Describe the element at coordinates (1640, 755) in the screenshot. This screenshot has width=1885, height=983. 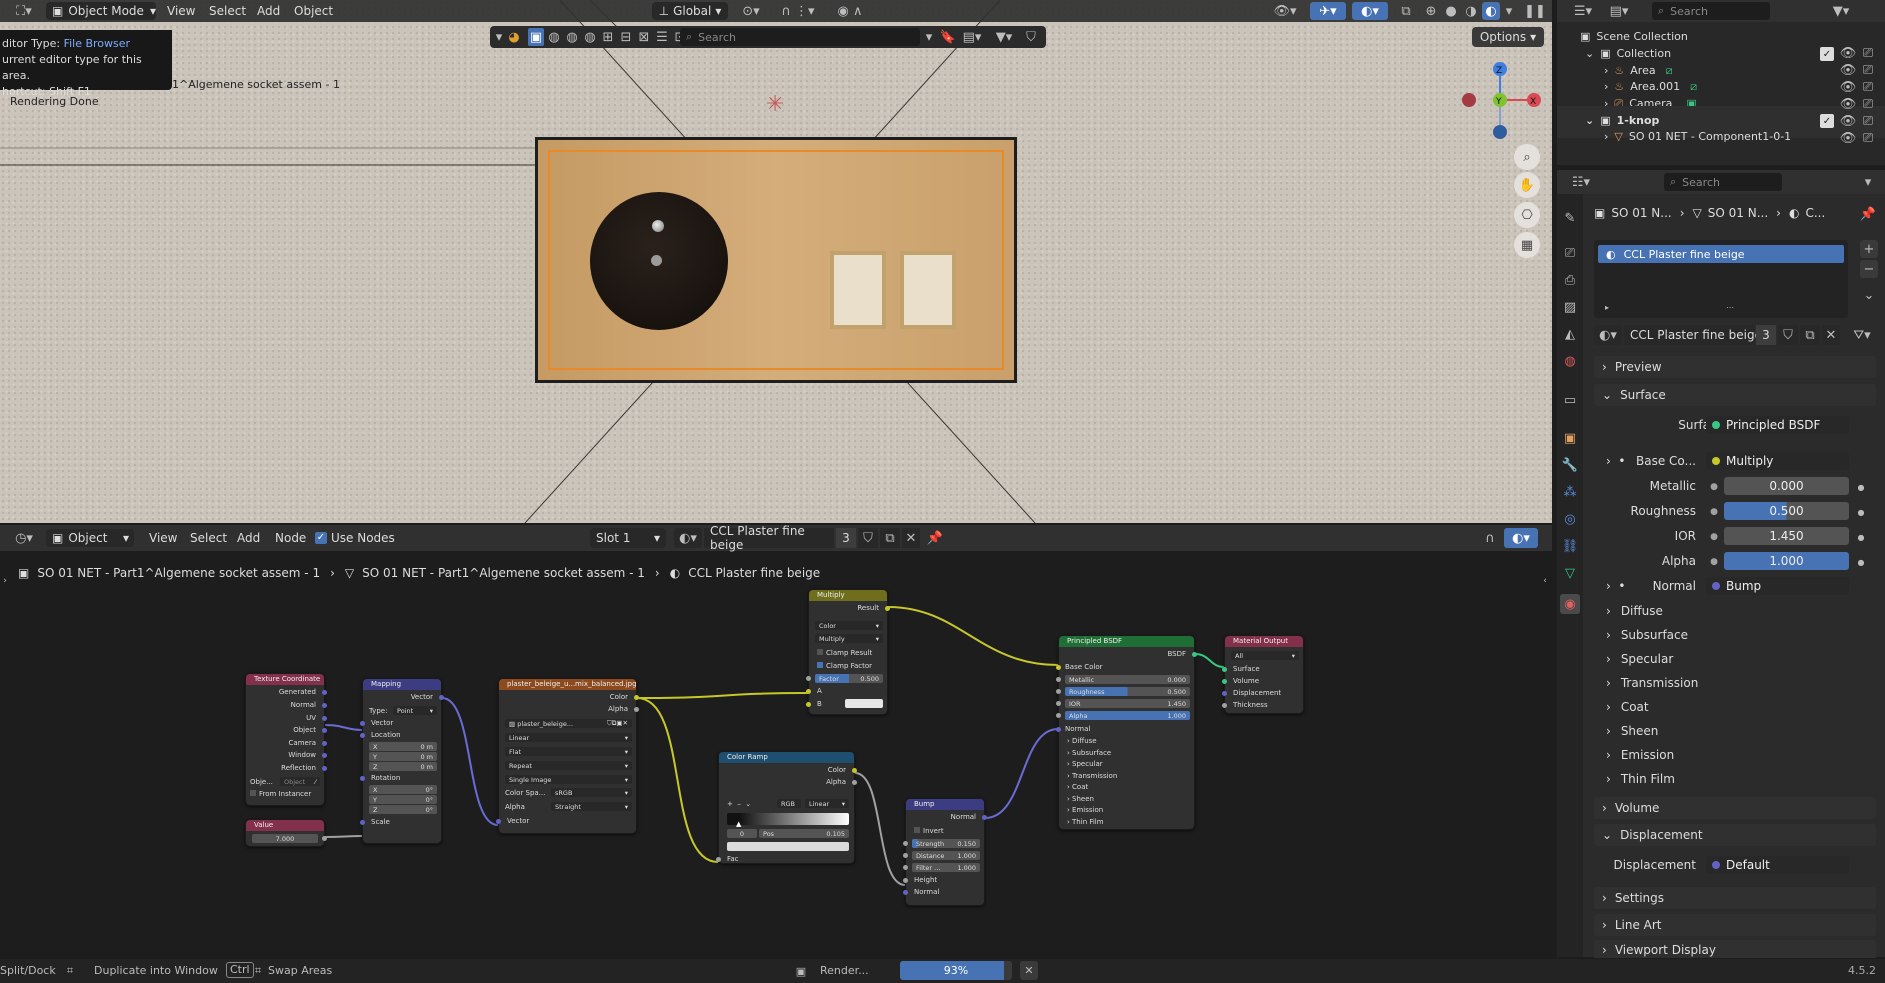
I see `subpanel-emission: › Emission` at that location.